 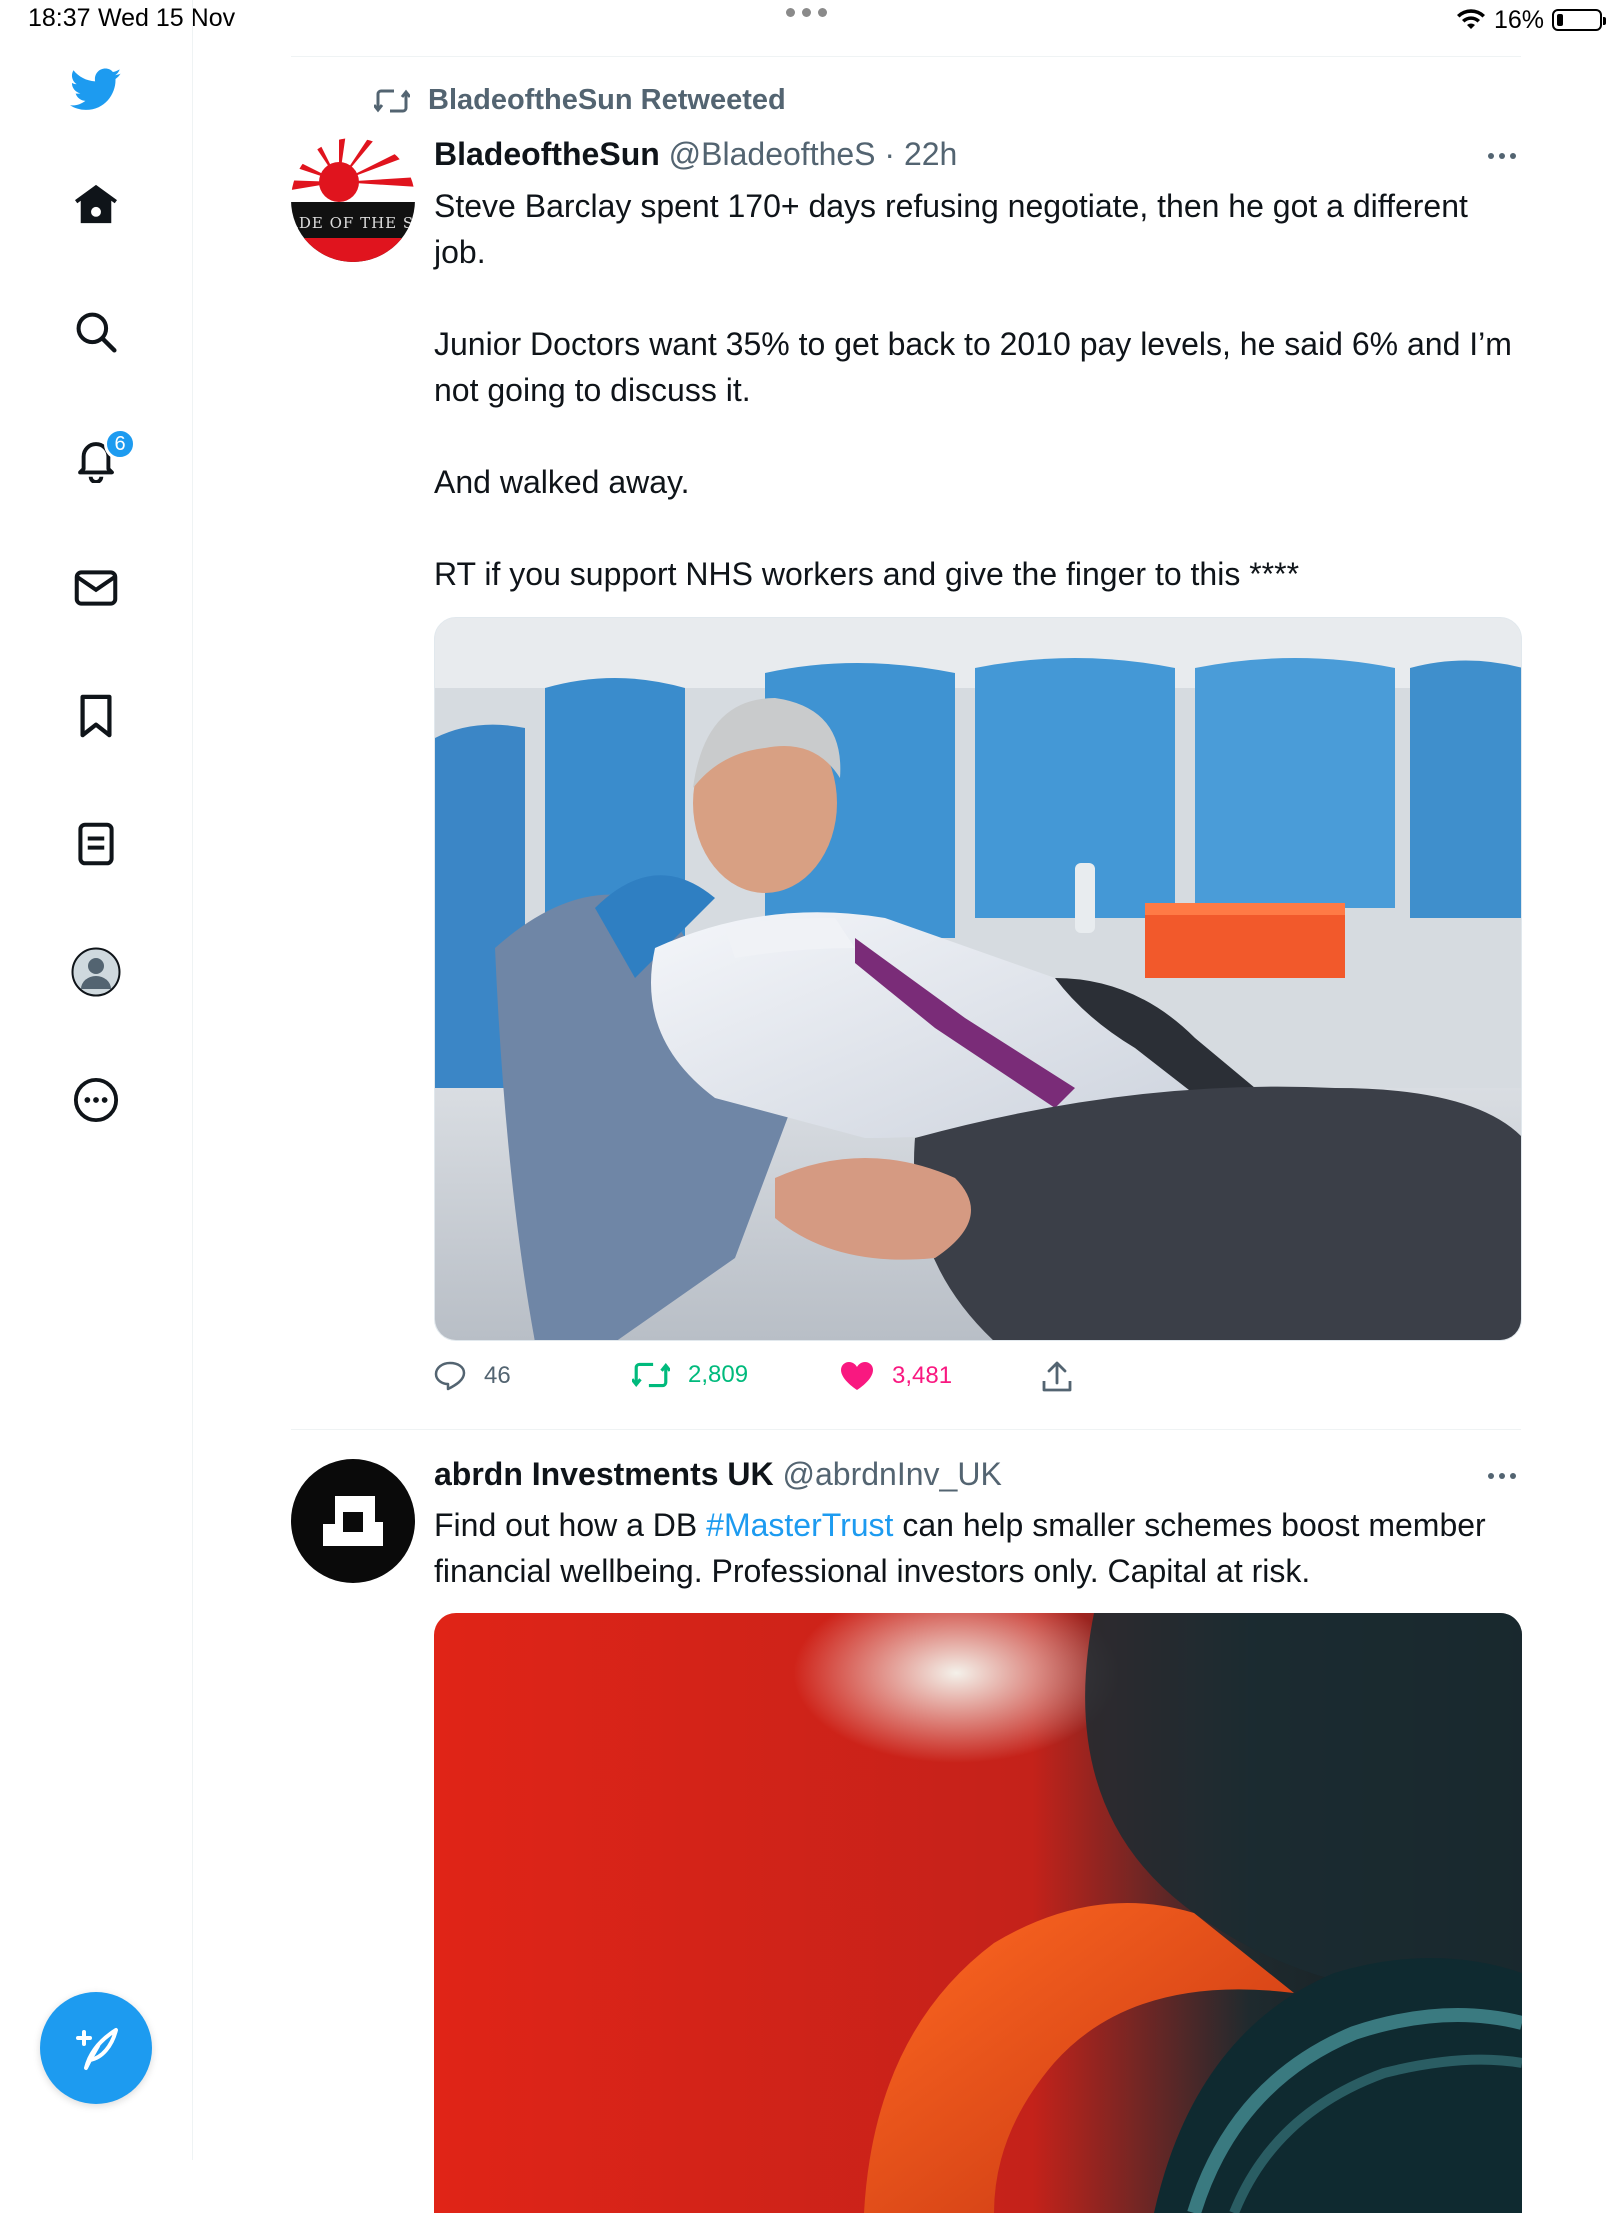 What do you see at coordinates (906, 1429) in the screenshot?
I see `tweet-divider` at bounding box center [906, 1429].